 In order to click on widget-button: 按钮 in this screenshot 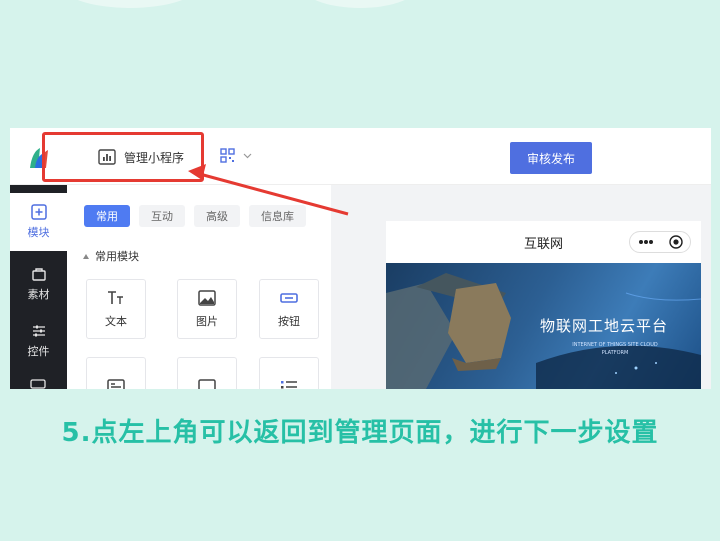, I will do `click(289, 309)`.